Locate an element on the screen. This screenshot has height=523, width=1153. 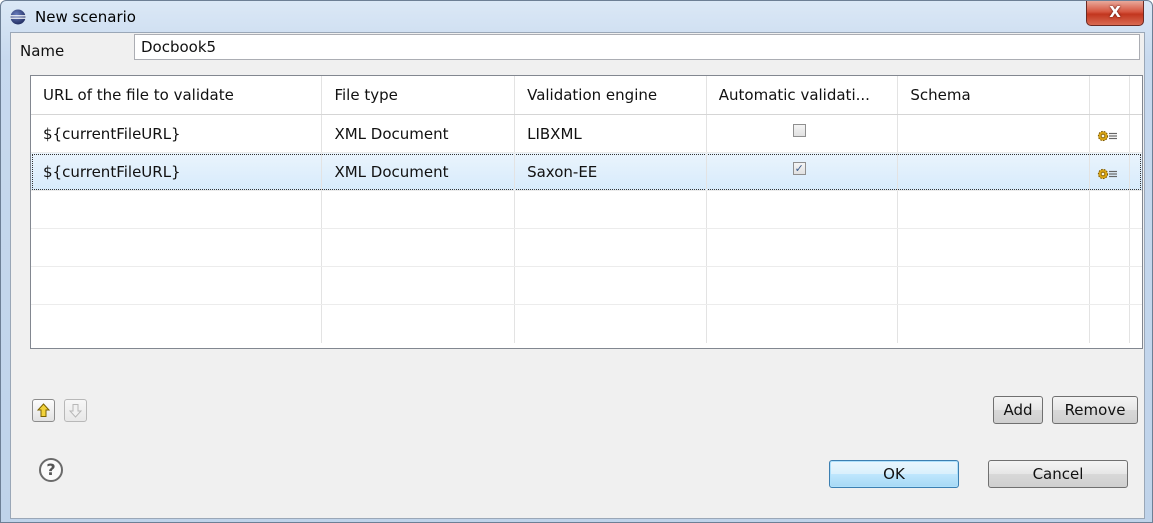
table-row: ${currentFileURL} XML Document LIBXML is located at coordinates (586, 134).